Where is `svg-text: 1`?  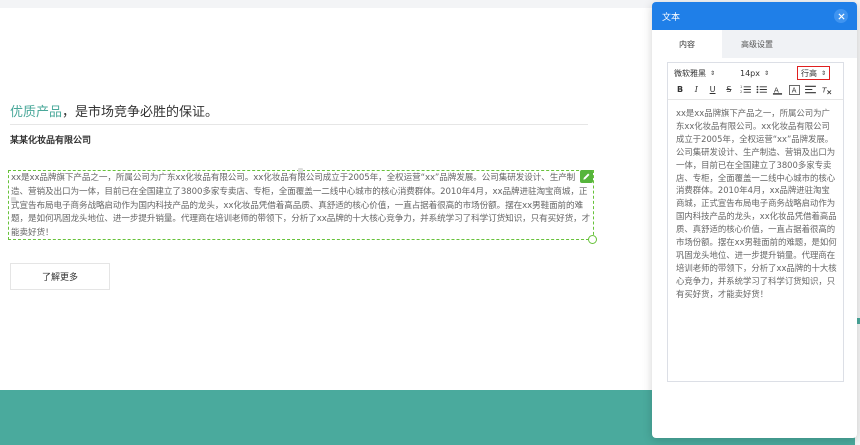 svg-text: 1 is located at coordinates (741, 87).